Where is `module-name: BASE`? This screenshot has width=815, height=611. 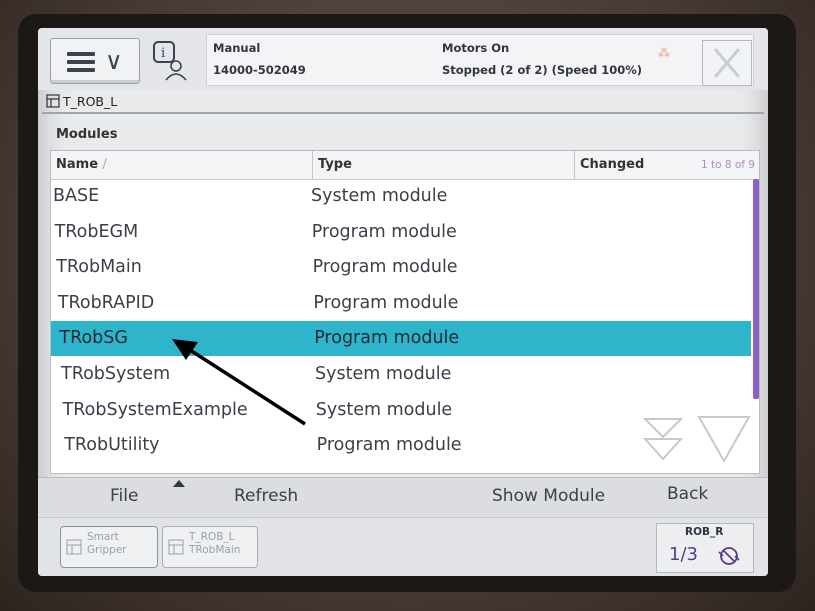 module-name: BASE is located at coordinates (76, 196).